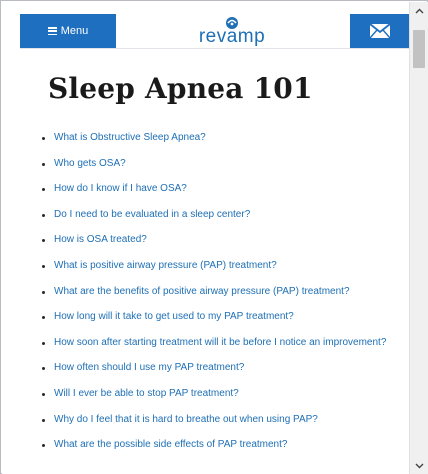 The width and height of the screenshot is (428, 474). What do you see at coordinates (217, 189) in the screenshot?
I see `list-item: How do I know if I have OSA?` at bounding box center [217, 189].